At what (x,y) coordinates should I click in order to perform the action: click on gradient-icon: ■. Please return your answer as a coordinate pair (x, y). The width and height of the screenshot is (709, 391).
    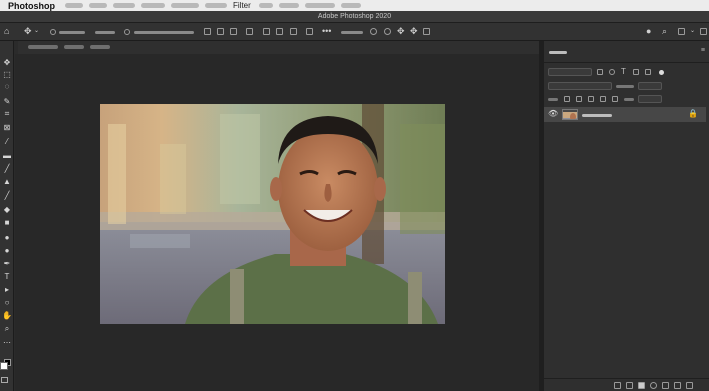
    Looking at the image, I should click on (7, 222).